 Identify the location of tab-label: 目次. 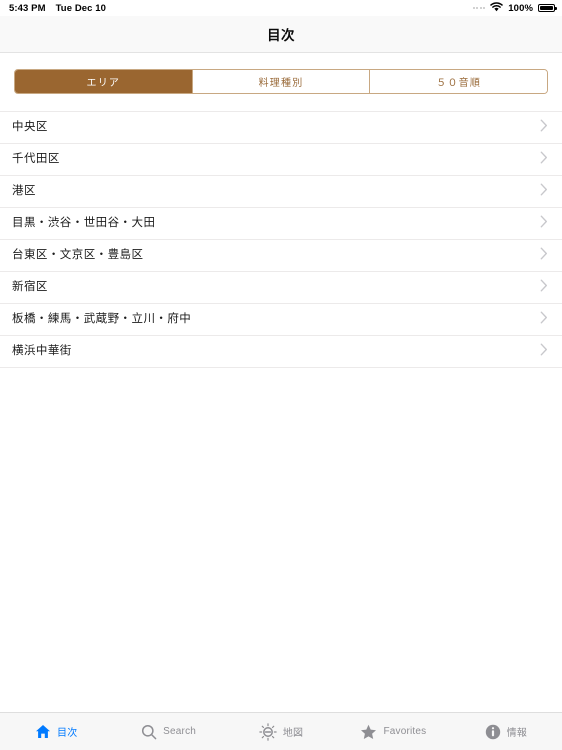
(67, 733).